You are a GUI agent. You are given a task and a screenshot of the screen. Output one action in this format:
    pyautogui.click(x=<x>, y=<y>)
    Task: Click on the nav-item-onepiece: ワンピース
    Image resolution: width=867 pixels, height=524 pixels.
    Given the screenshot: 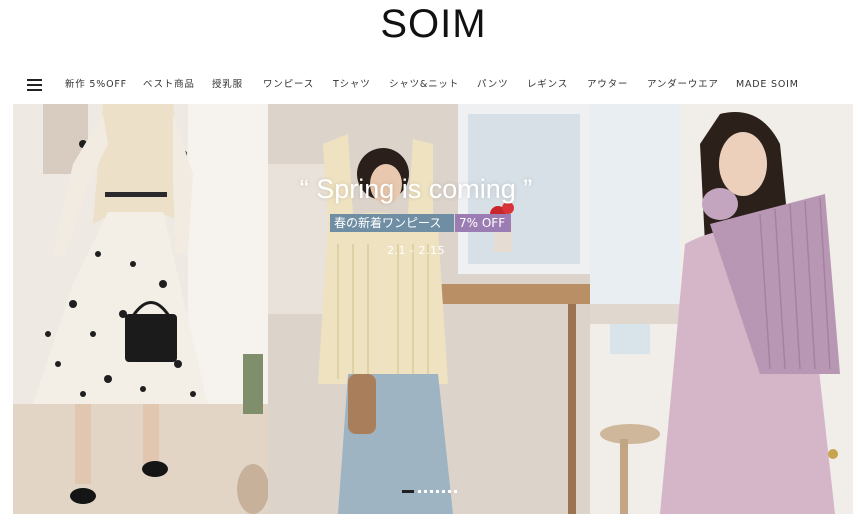 What is the action you would take?
    pyautogui.click(x=288, y=85)
    